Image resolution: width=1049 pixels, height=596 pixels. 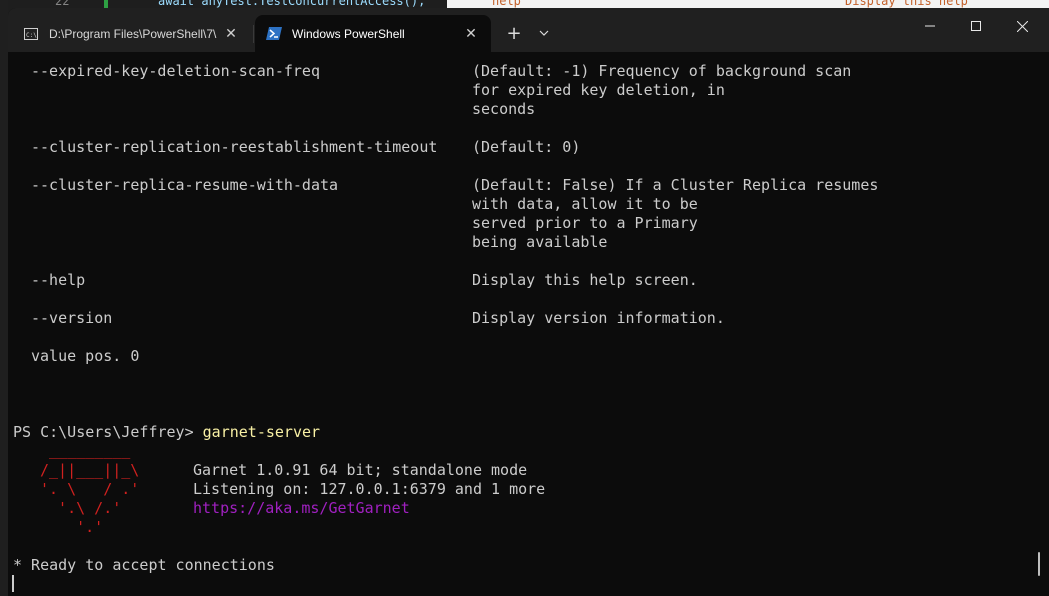 What do you see at coordinates (85, 450) in the screenshot?
I see `garnet-logo-line: _________` at bounding box center [85, 450].